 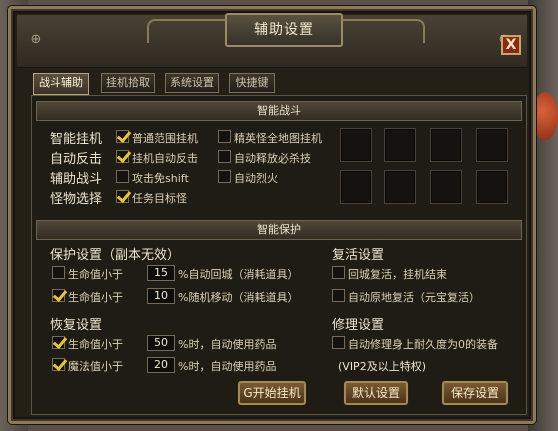 I want to click on input-mp-potion: 20, so click(x=161, y=365).